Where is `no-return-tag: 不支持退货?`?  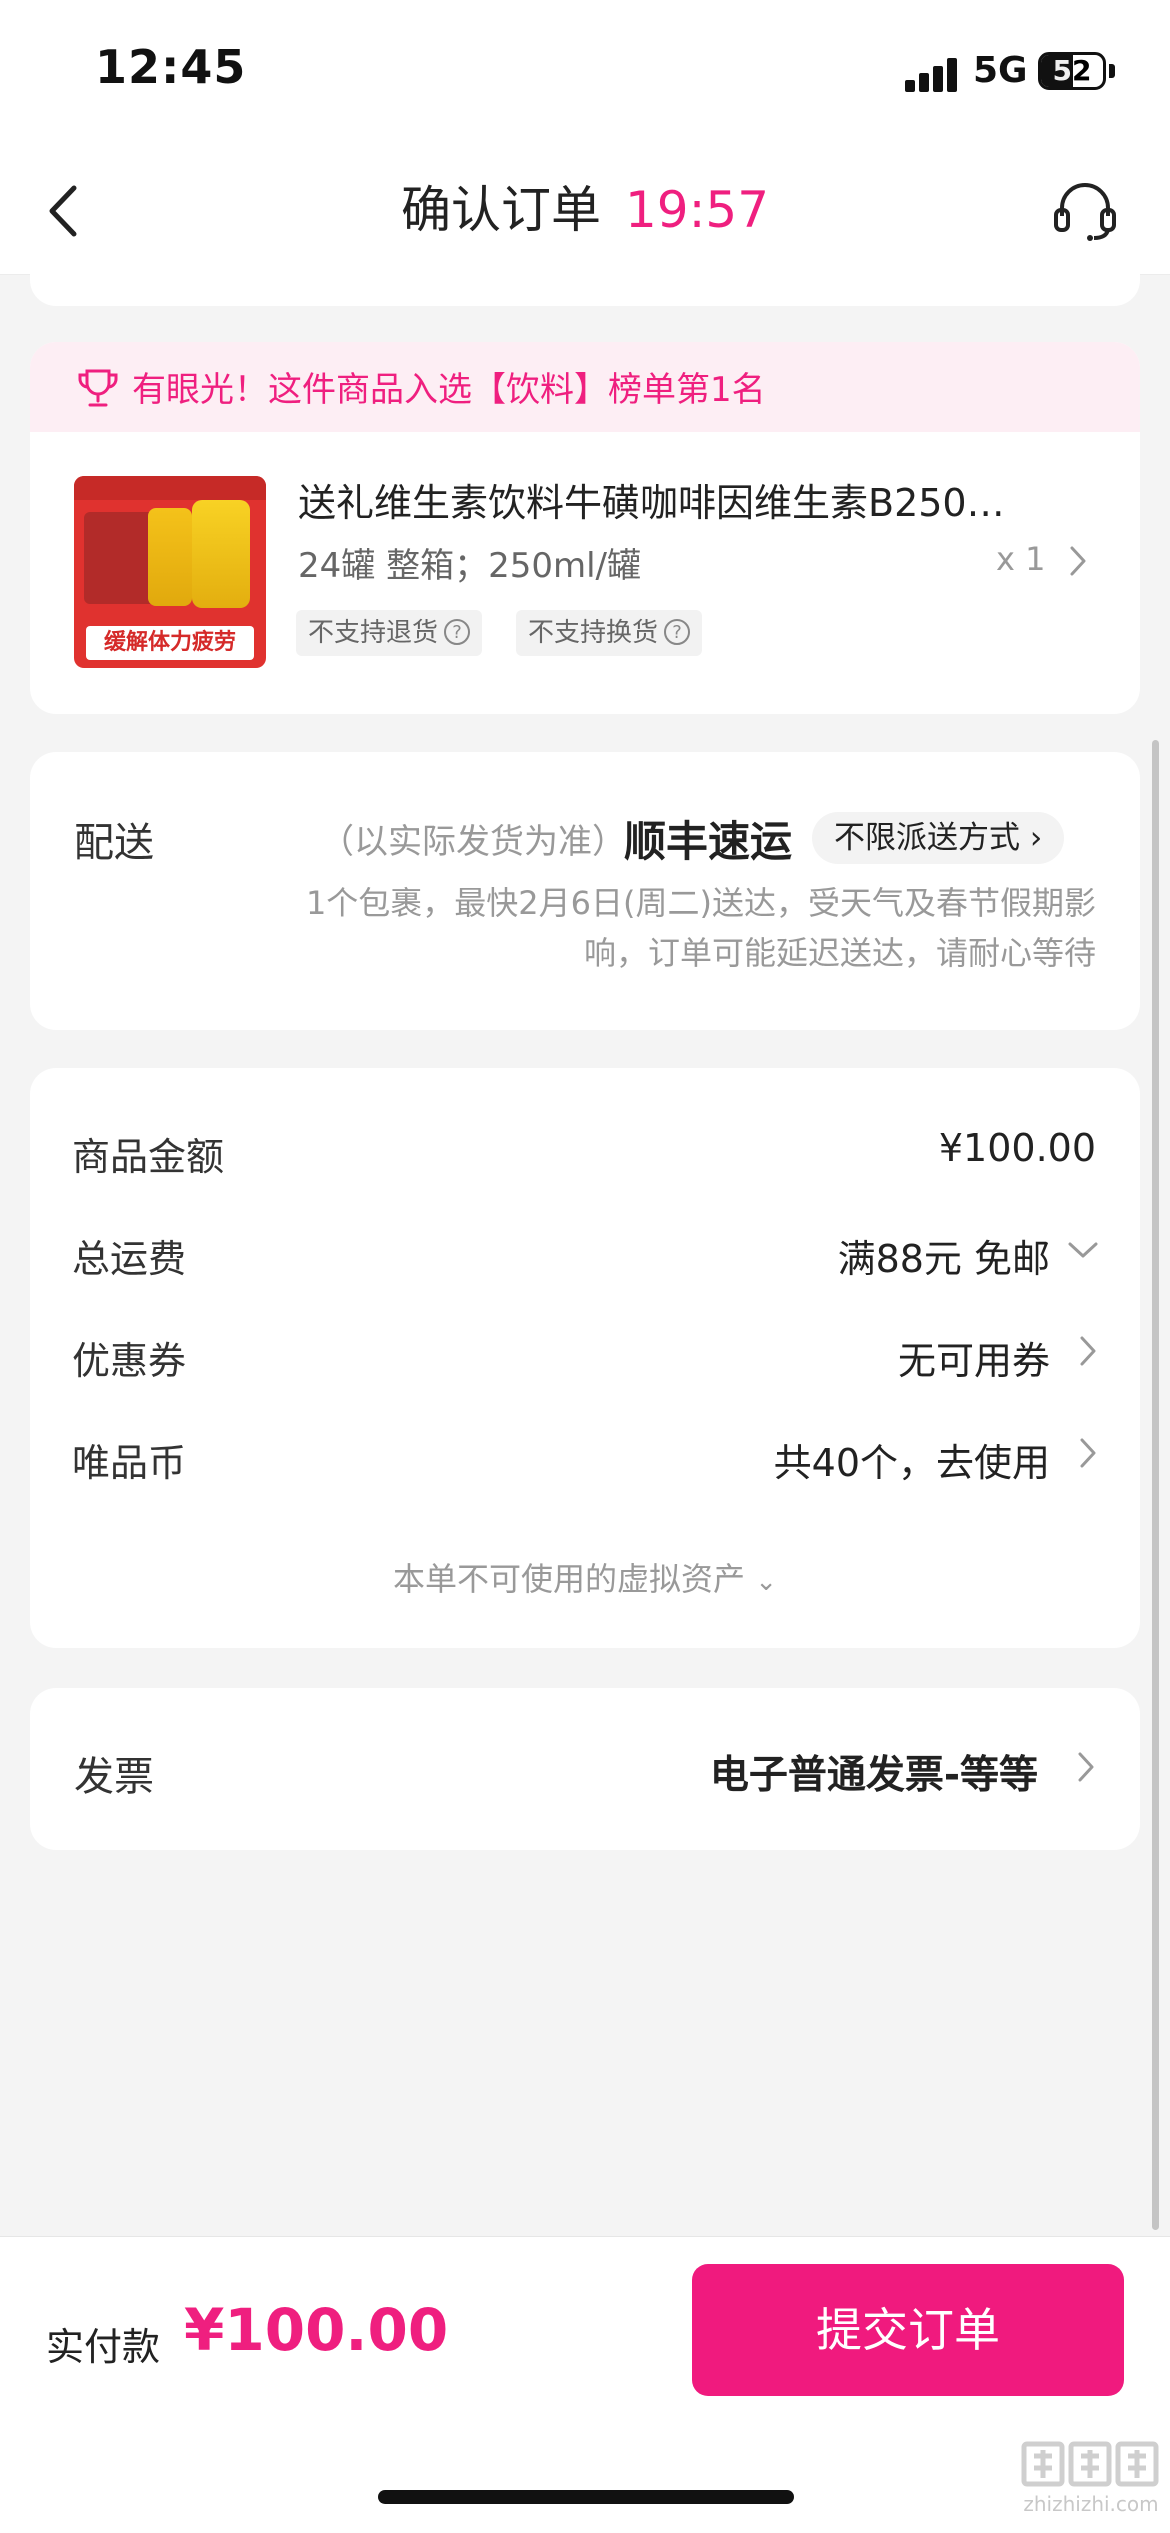 no-return-tag: 不支持退货? is located at coordinates (389, 633).